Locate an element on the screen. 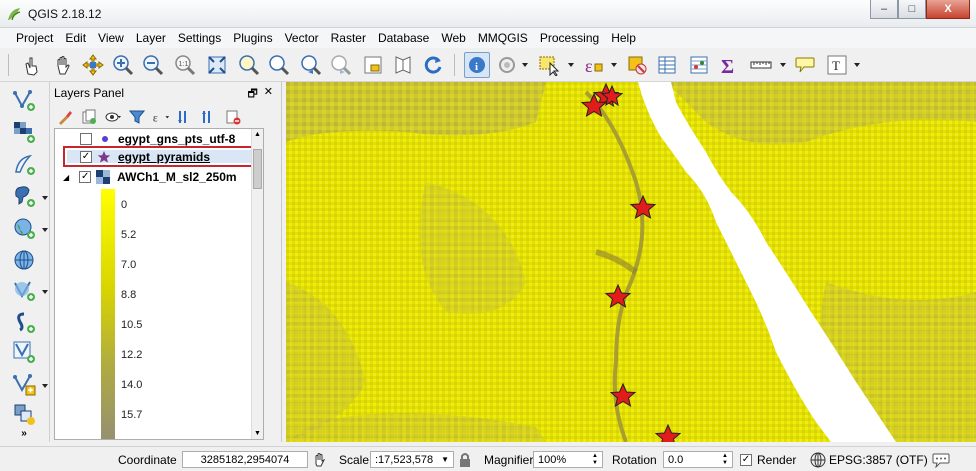 The width and height of the screenshot is (976, 471). add-wcs-layer-icon is located at coordinates (24, 260).